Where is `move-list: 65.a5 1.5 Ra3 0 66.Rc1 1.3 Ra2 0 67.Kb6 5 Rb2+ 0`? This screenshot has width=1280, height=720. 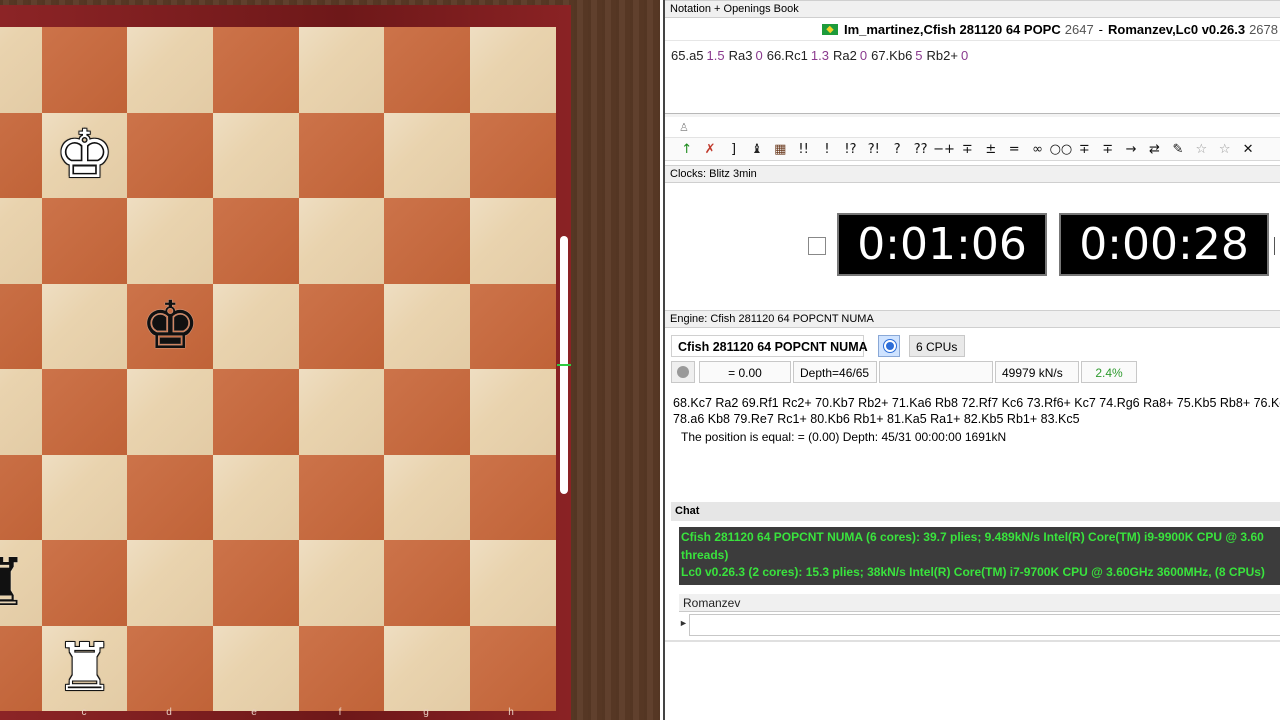 move-list: 65.a5 1.5 Ra3 0 66.Rc1 1.3 Ra2 0 67.Kb6 5 Rb2+ 0 is located at coordinates (971, 55).